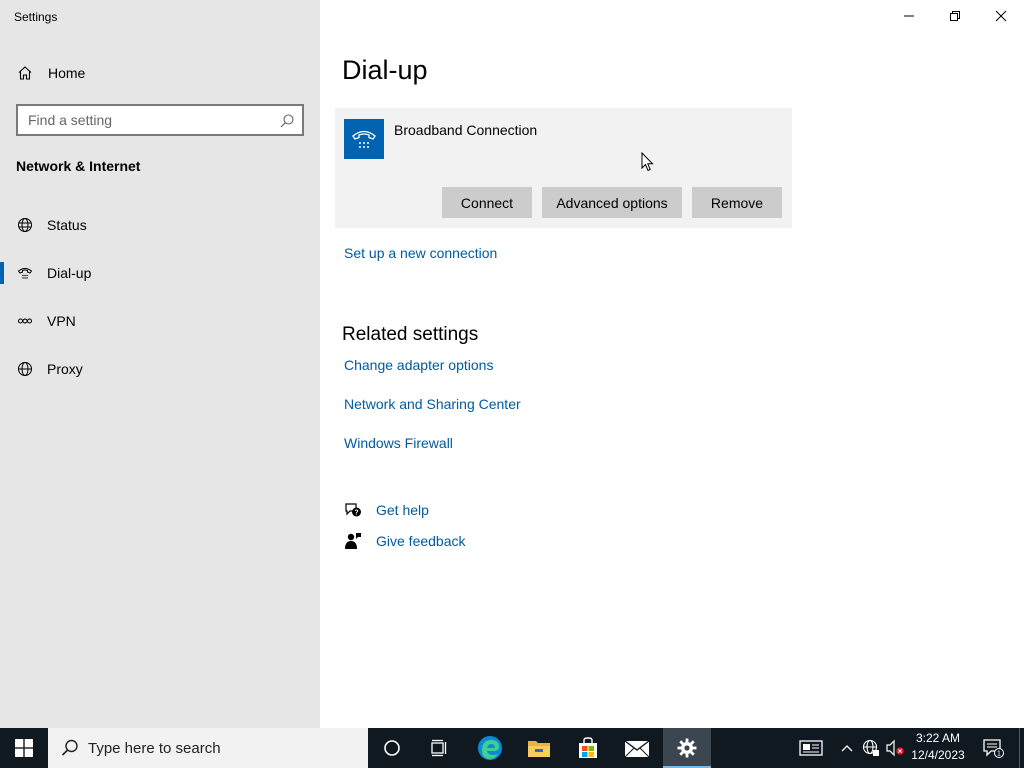 The width and height of the screenshot is (1024, 768). Describe the element at coordinates (612, 202) in the screenshot. I see `advanced-options-button: Advanced options` at that location.